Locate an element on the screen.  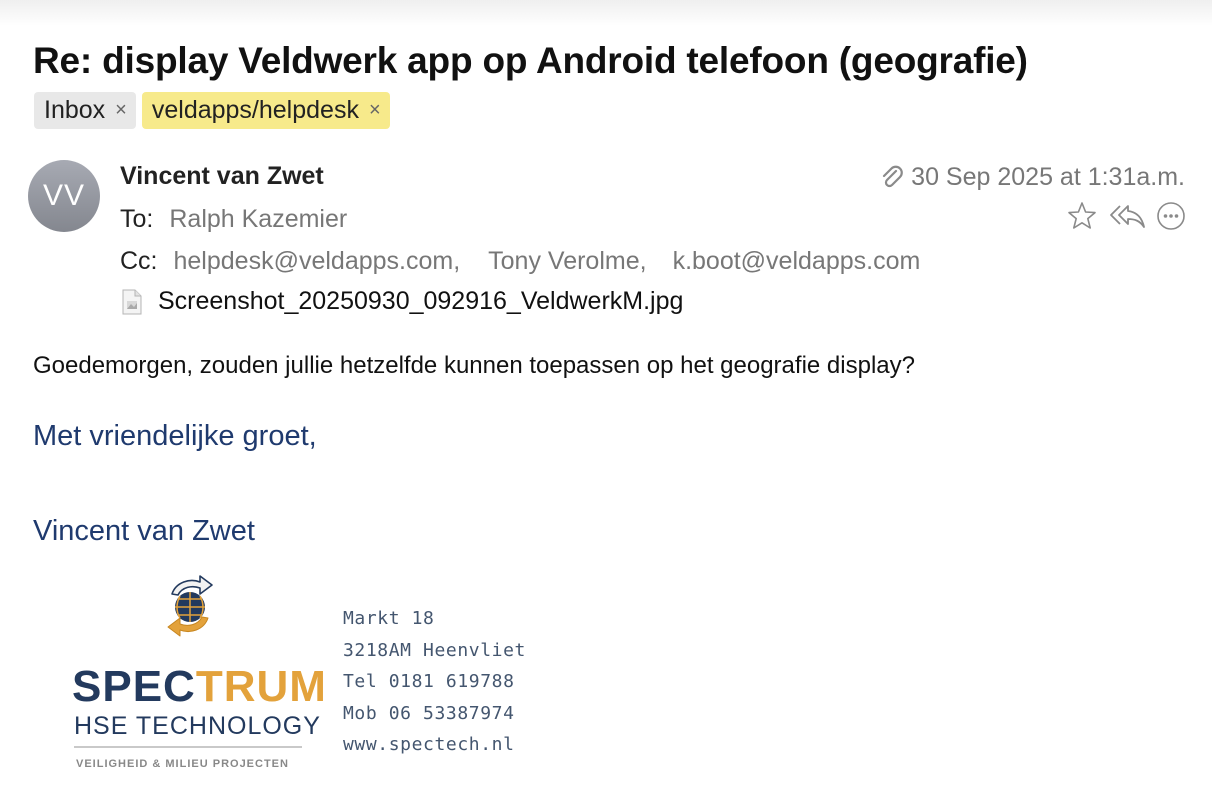
image-file-icon is located at coordinates (132, 301).